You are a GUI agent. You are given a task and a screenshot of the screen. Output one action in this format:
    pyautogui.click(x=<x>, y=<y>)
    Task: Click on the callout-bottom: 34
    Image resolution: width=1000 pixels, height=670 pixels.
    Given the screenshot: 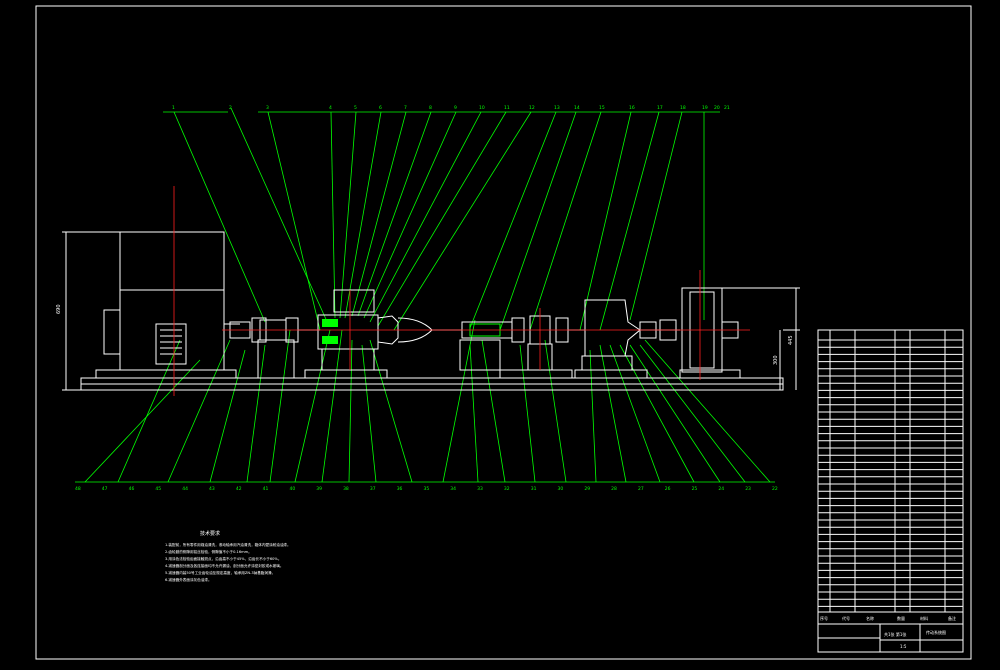 What is the action you would take?
    pyautogui.click(x=453, y=489)
    